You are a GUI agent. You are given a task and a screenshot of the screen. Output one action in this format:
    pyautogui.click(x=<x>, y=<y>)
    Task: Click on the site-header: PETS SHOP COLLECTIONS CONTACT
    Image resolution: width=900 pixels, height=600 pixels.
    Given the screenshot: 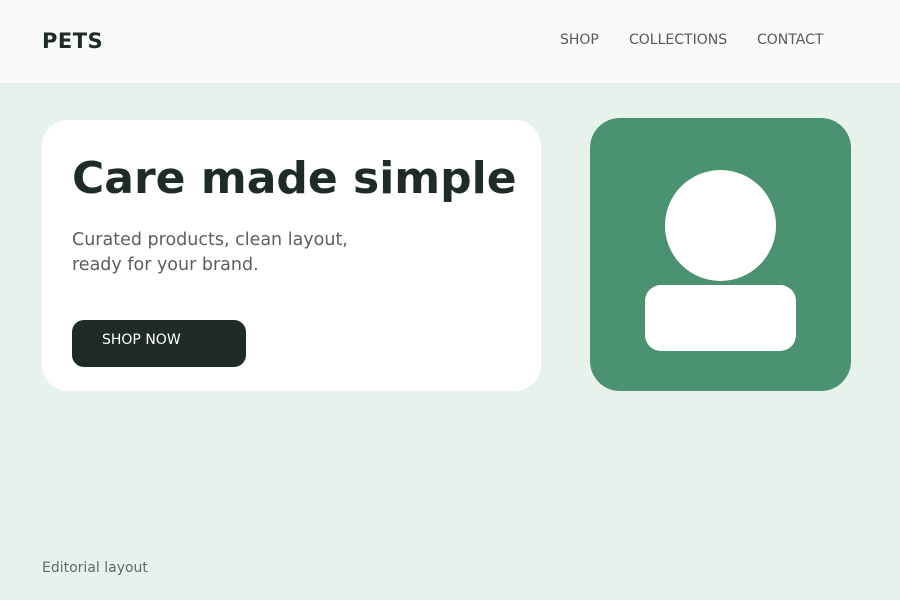 What is the action you would take?
    pyautogui.click(x=450, y=41)
    